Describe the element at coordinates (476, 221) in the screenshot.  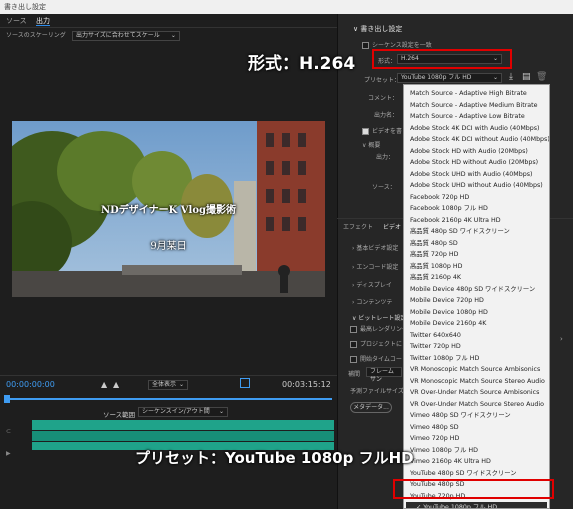
I see `preset-option: Facebook 2160p 4K Ultra HD` at that location.